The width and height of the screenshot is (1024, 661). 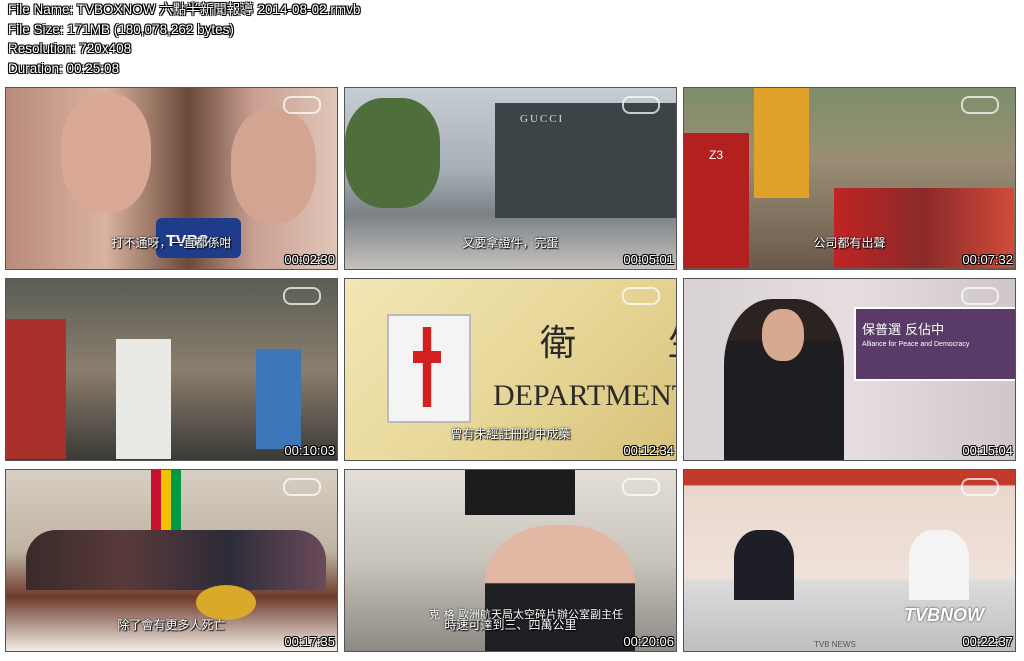 What do you see at coordinates (987, 450) in the screenshot?
I see `timestamp: 00:15:04` at bounding box center [987, 450].